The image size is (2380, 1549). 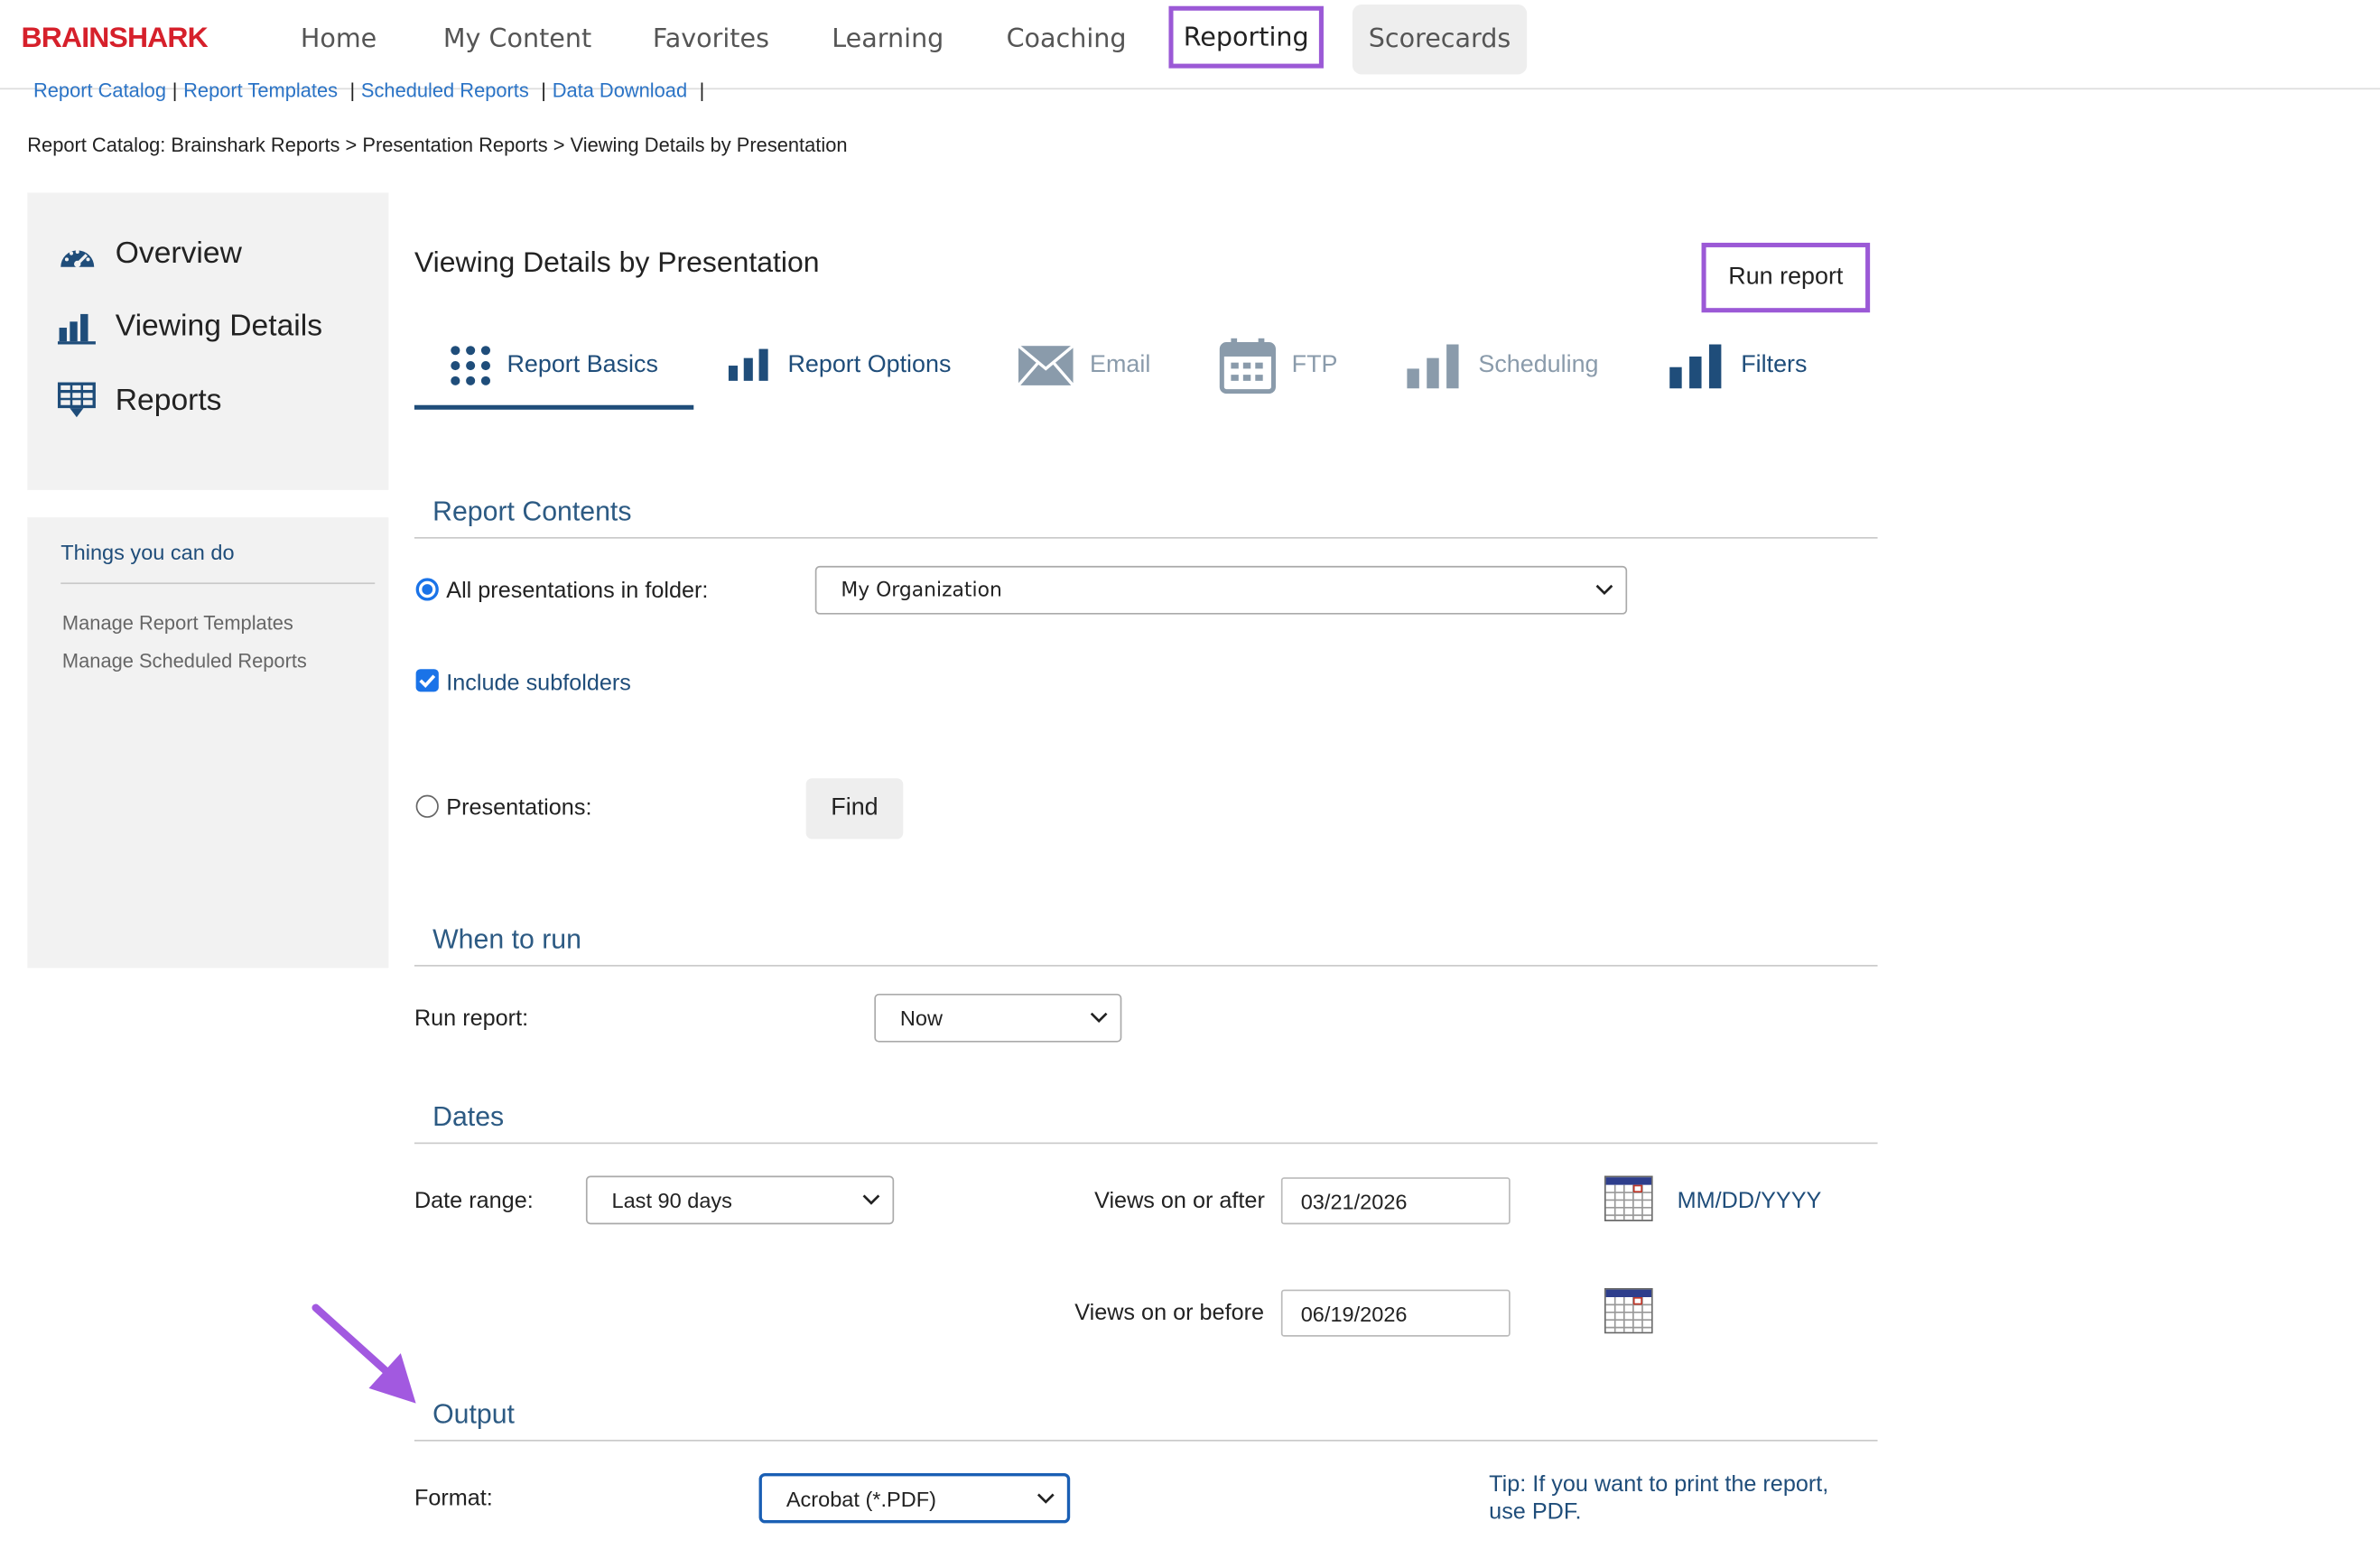 I want to click on link-manage-scheduled-reports: Manage Scheduled Reports, so click(x=184, y=660).